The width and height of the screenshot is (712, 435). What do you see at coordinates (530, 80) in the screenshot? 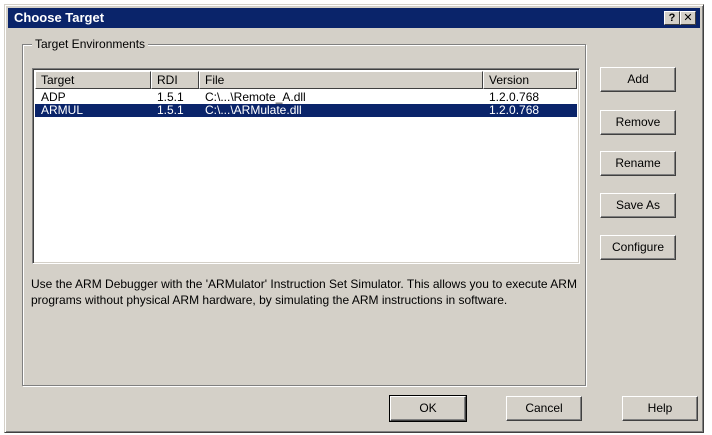
I see `column-header-version: Version` at bounding box center [530, 80].